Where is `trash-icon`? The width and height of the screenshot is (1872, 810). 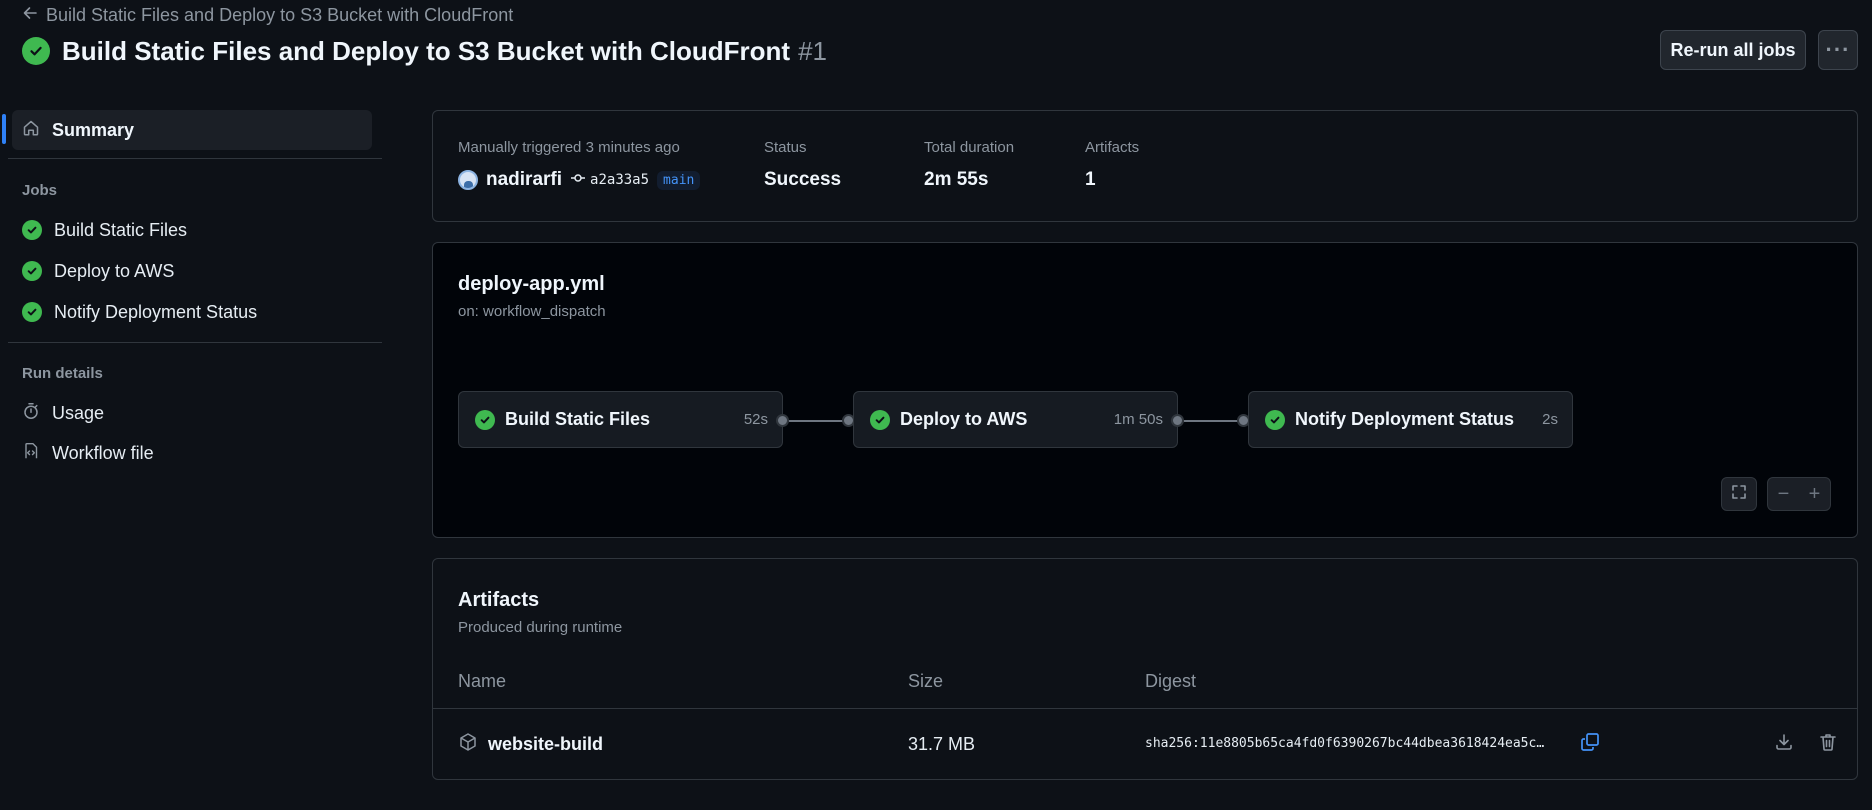 trash-icon is located at coordinates (1828, 744).